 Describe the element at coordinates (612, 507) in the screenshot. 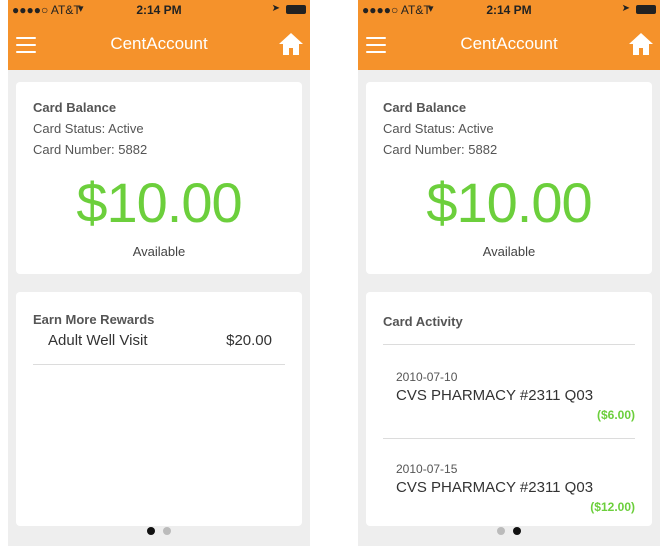

I see `activity-amount: ($12.00)` at that location.